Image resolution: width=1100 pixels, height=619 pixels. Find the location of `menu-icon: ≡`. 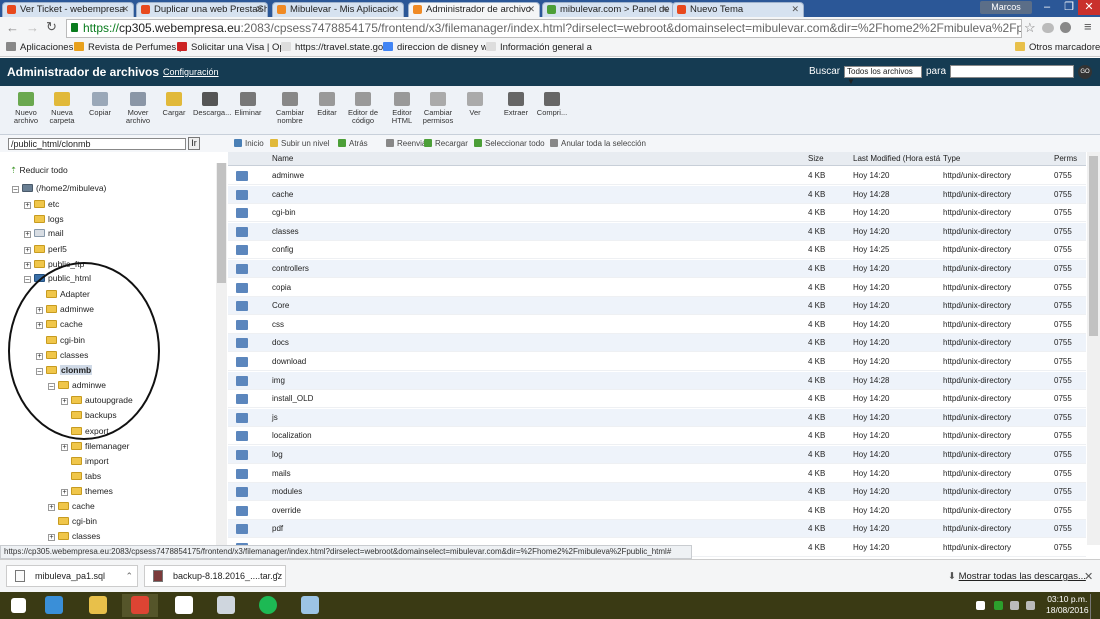

menu-icon: ≡ is located at coordinates (1088, 26).